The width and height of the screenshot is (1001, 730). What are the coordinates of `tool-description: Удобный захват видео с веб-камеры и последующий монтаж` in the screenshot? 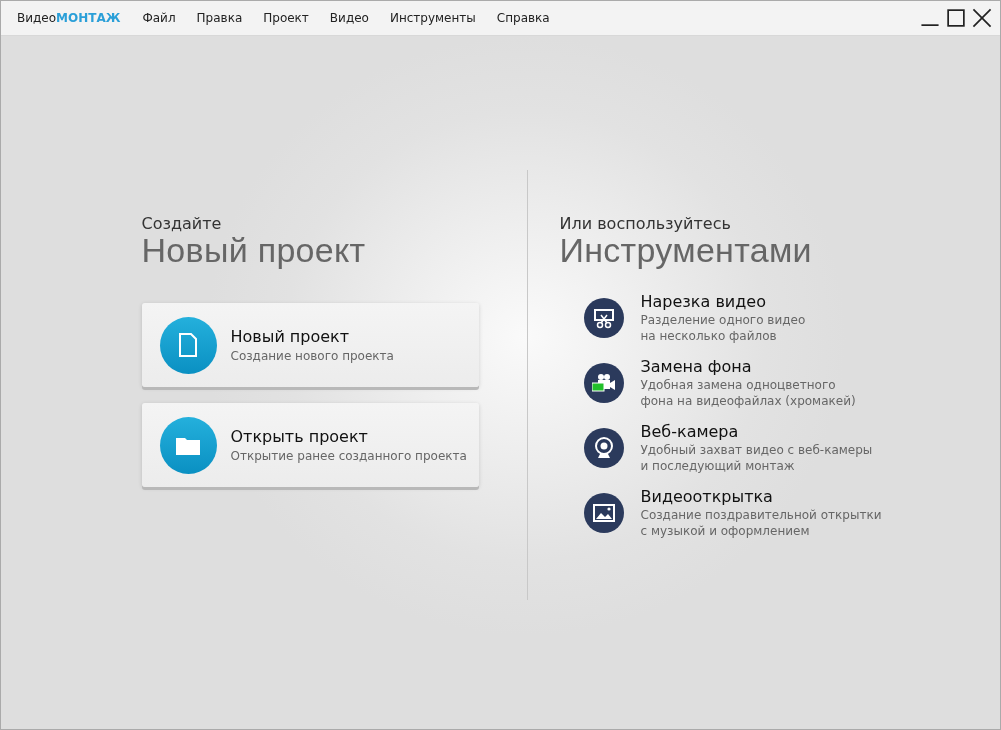 It's located at (756, 458).